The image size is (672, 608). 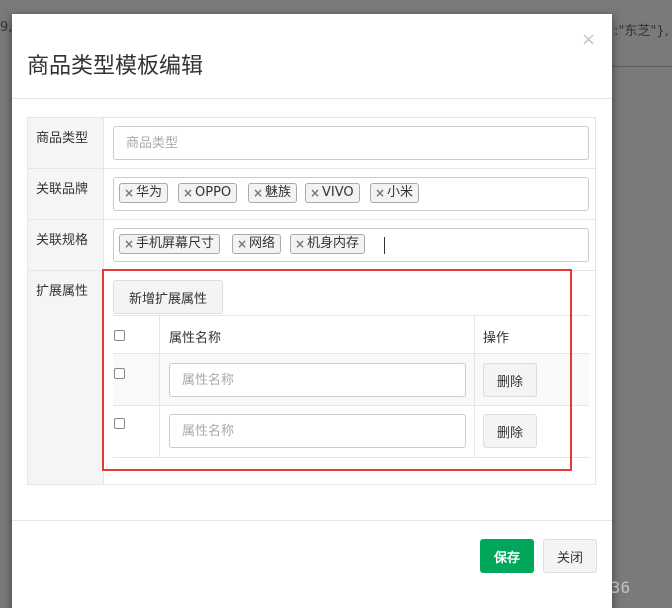 I want to click on type-input, so click(x=351, y=143).